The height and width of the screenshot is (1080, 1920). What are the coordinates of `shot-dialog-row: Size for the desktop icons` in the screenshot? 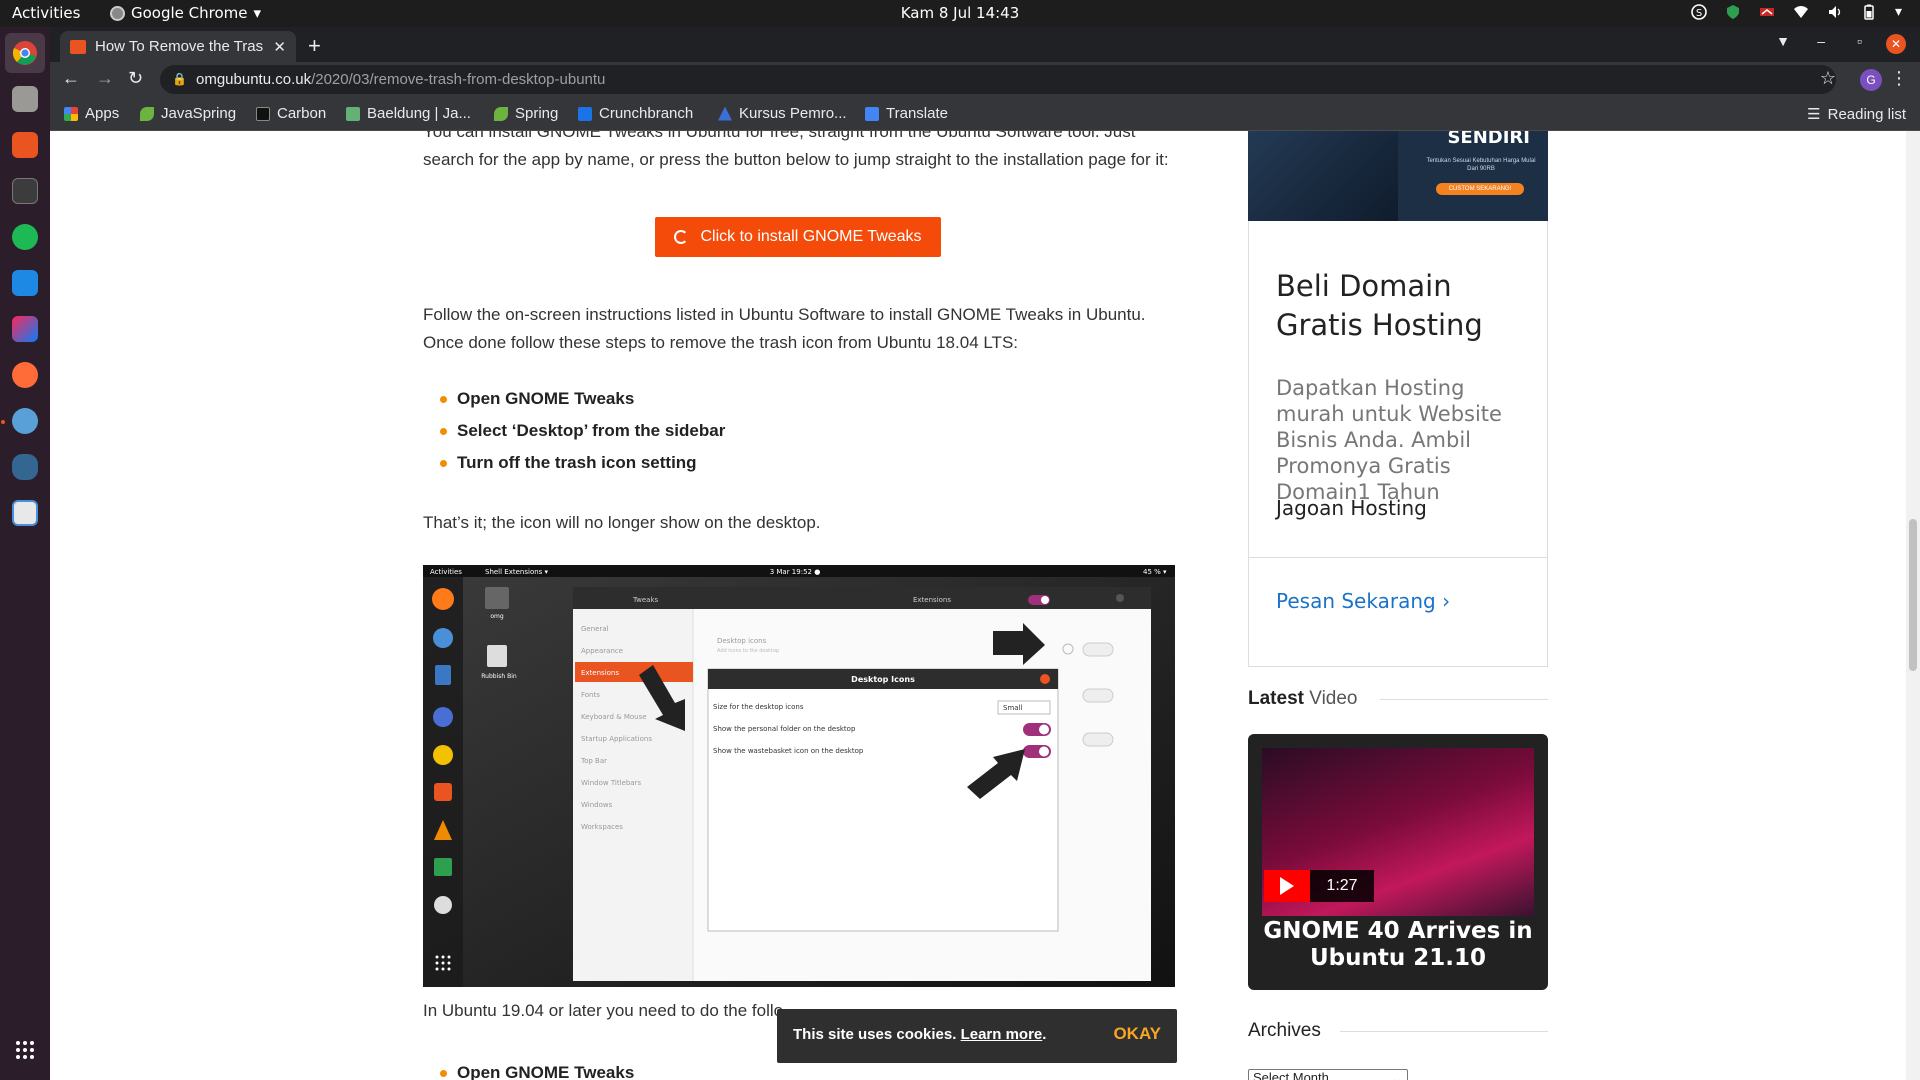 It's located at (758, 707).